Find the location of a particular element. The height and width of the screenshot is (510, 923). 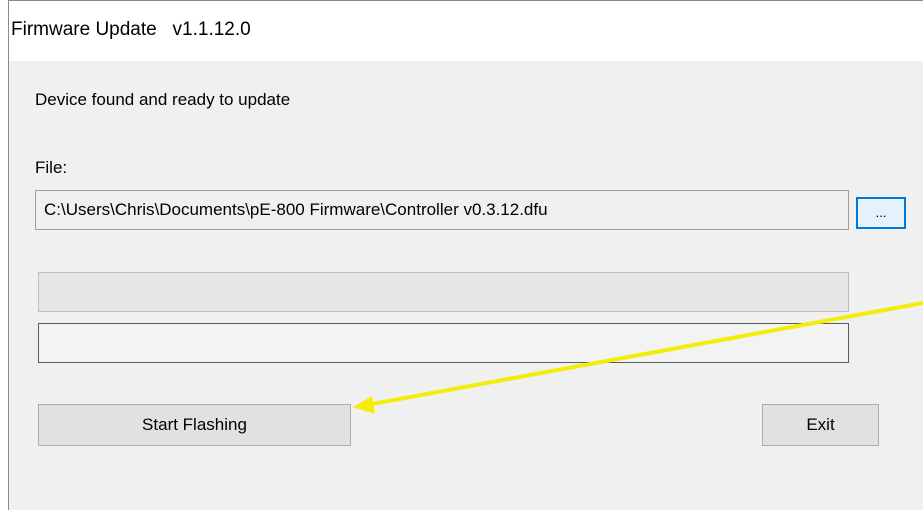

start-flashing-button: Start Flashing is located at coordinates (194, 425).